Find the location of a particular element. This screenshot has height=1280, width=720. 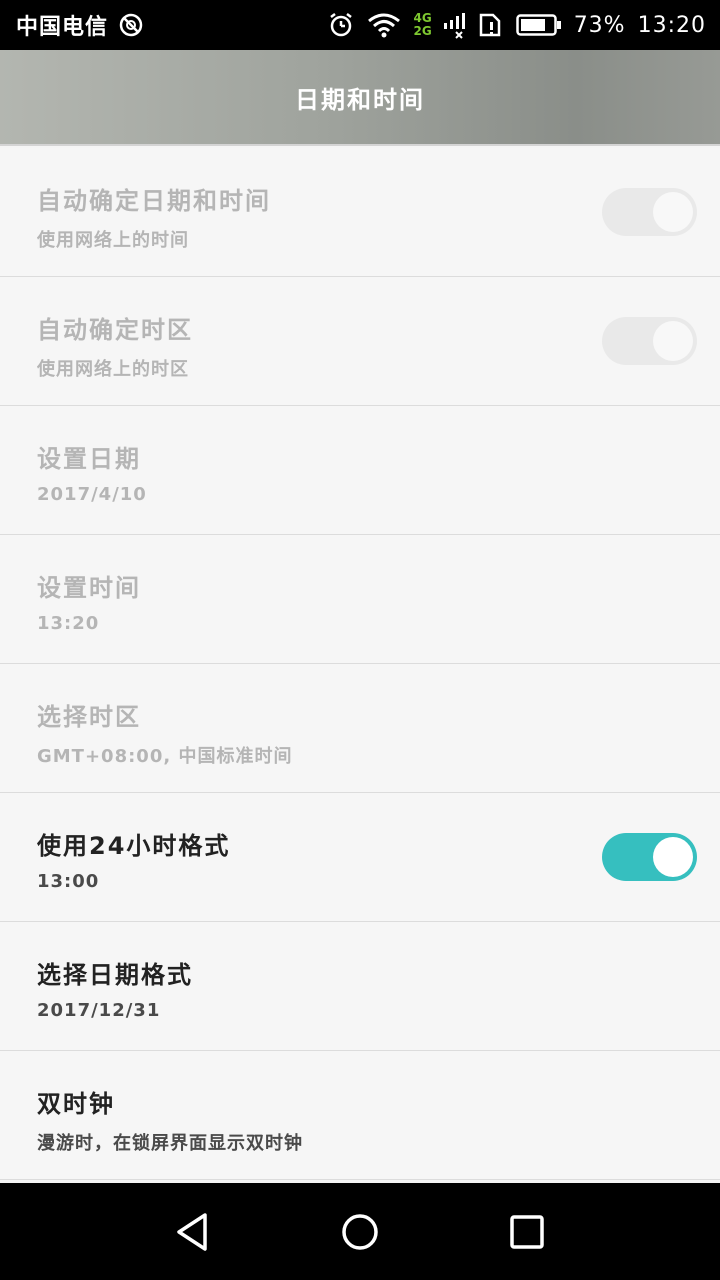

recents-button is located at coordinates (527, 1232).